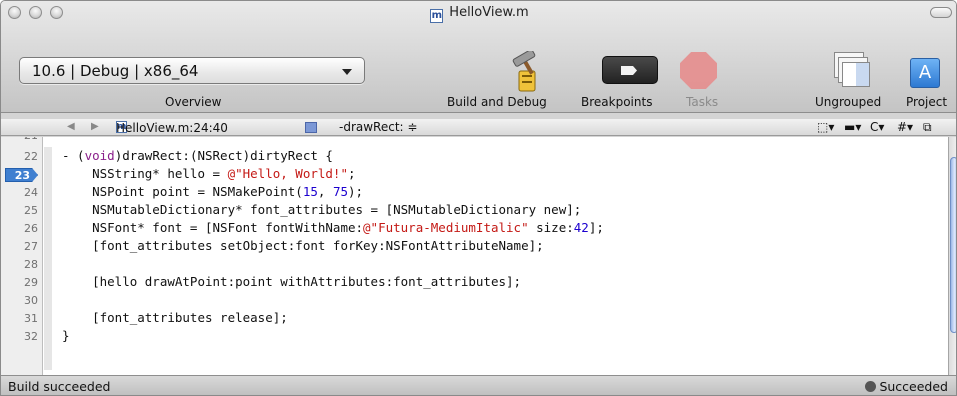  I want to click on line-number: 30, so click(31, 300).